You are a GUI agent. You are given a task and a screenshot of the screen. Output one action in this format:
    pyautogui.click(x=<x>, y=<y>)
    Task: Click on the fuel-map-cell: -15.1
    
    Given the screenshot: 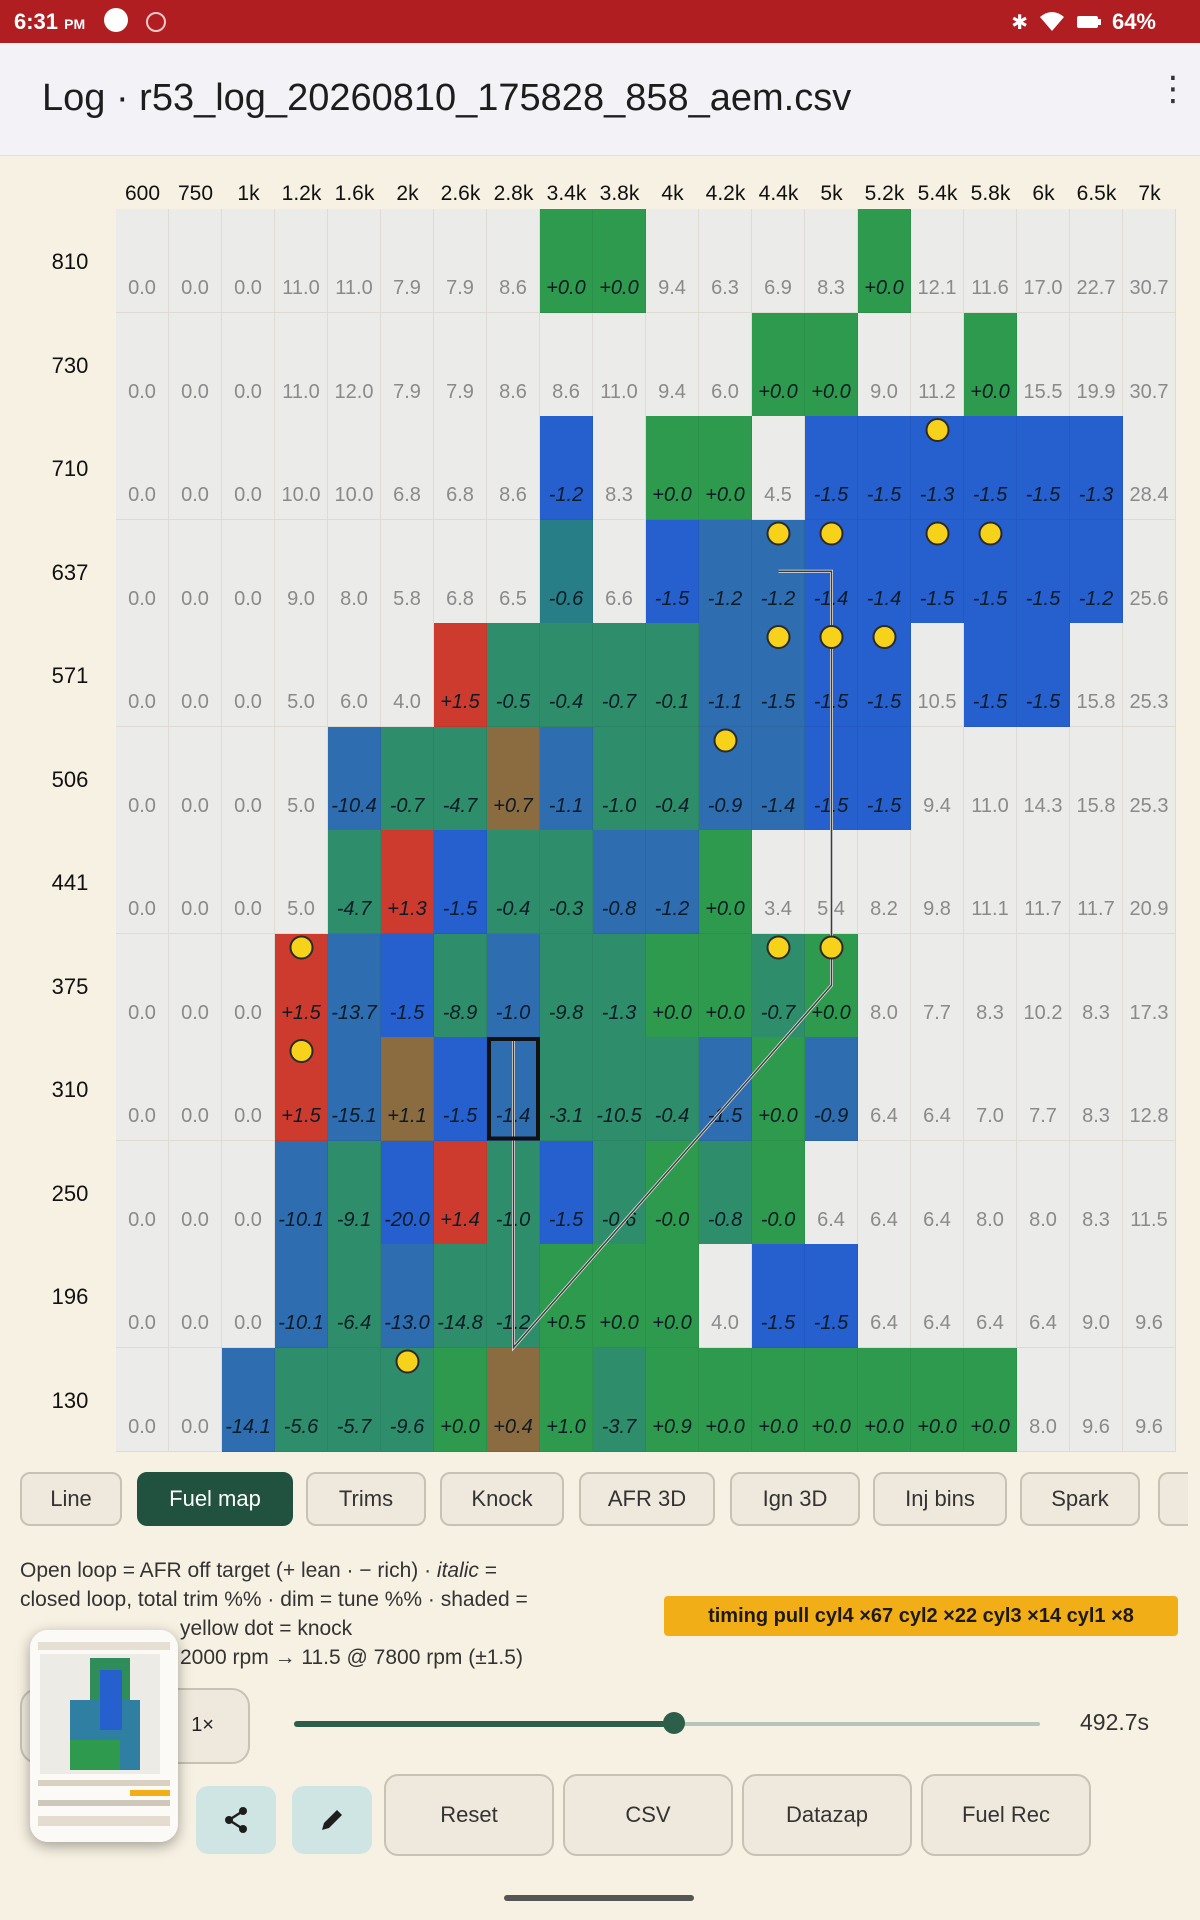 What is the action you would take?
    pyautogui.click(x=354, y=1089)
    